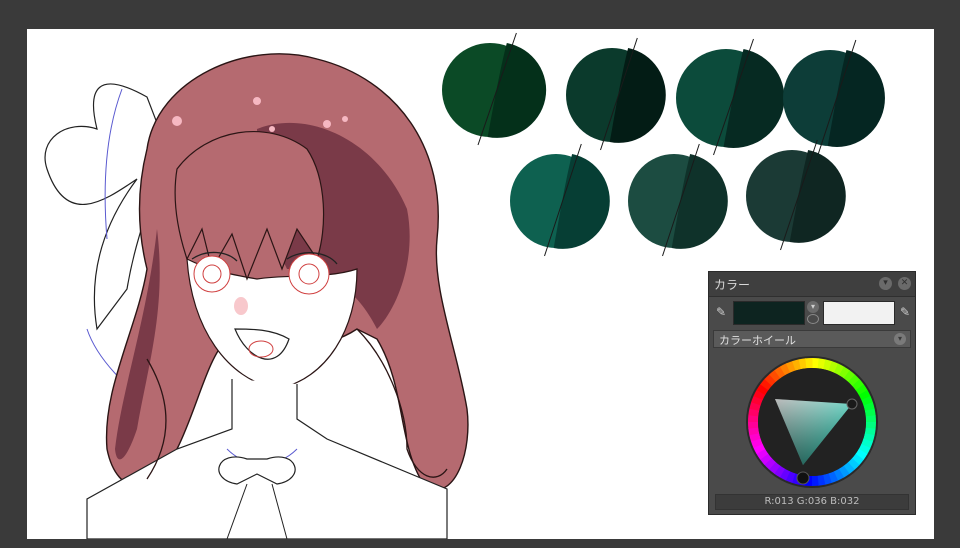 The image size is (960, 548). What do you see at coordinates (905, 312) in the screenshot?
I see `eyedropper-sub-icon: ✎` at bounding box center [905, 312].